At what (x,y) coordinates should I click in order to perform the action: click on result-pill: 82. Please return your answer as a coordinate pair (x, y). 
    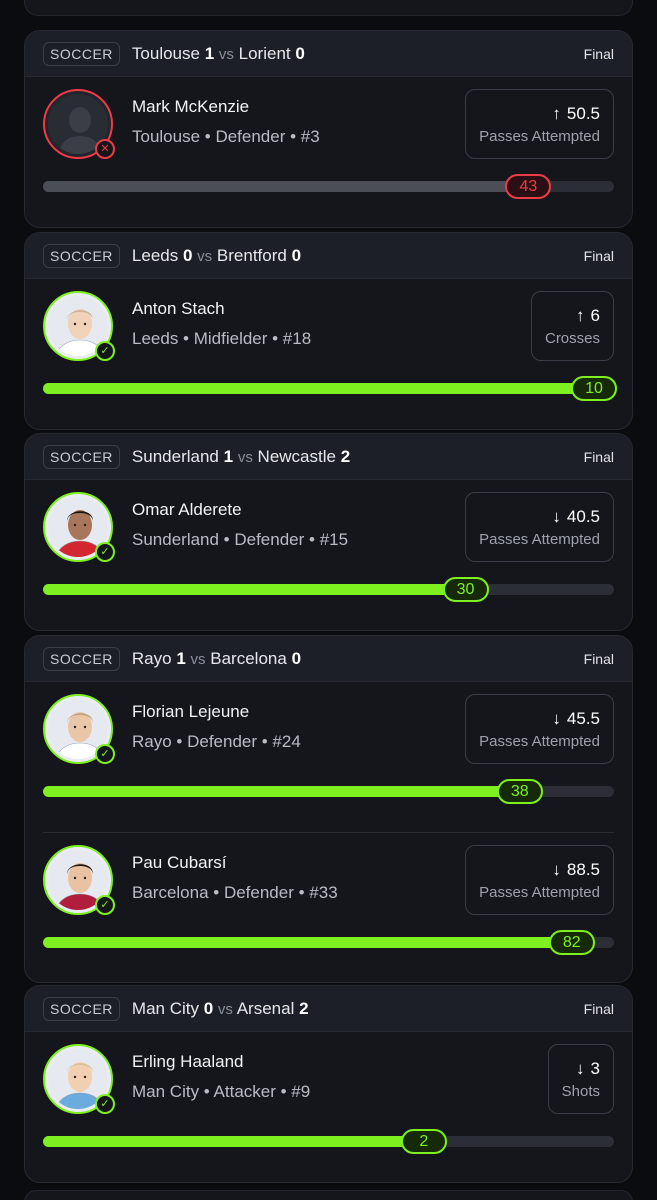
    Looking at the image, I should click on (571, 942).